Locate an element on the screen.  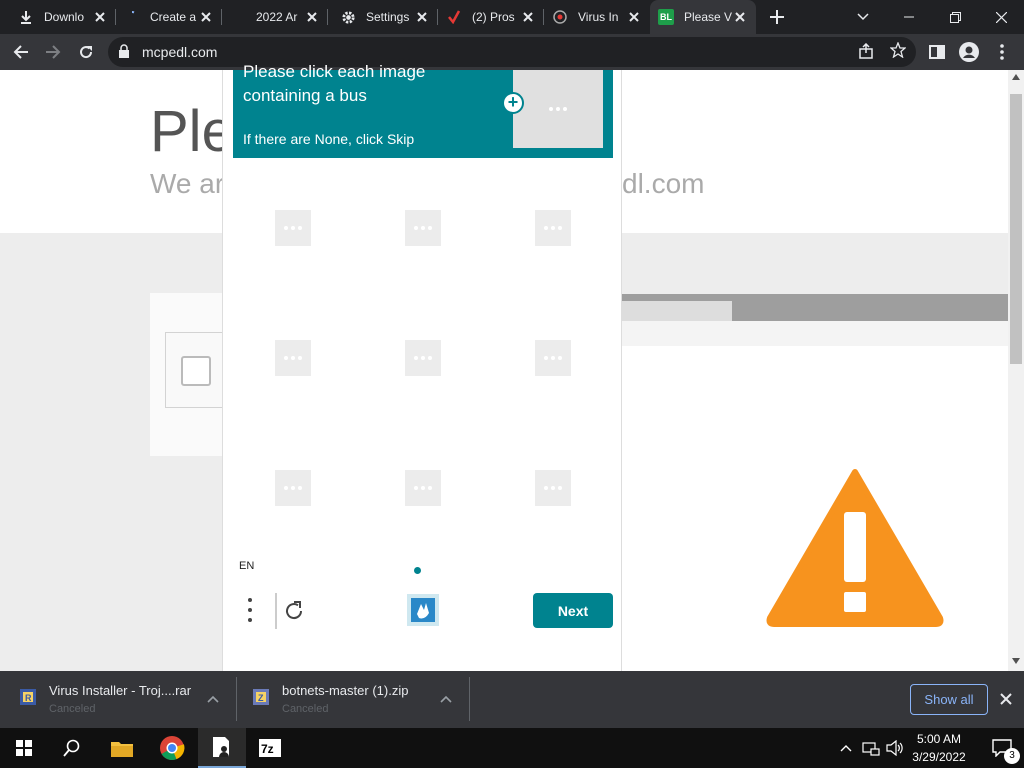
tab-search-button is located at coordinates (863, 17).